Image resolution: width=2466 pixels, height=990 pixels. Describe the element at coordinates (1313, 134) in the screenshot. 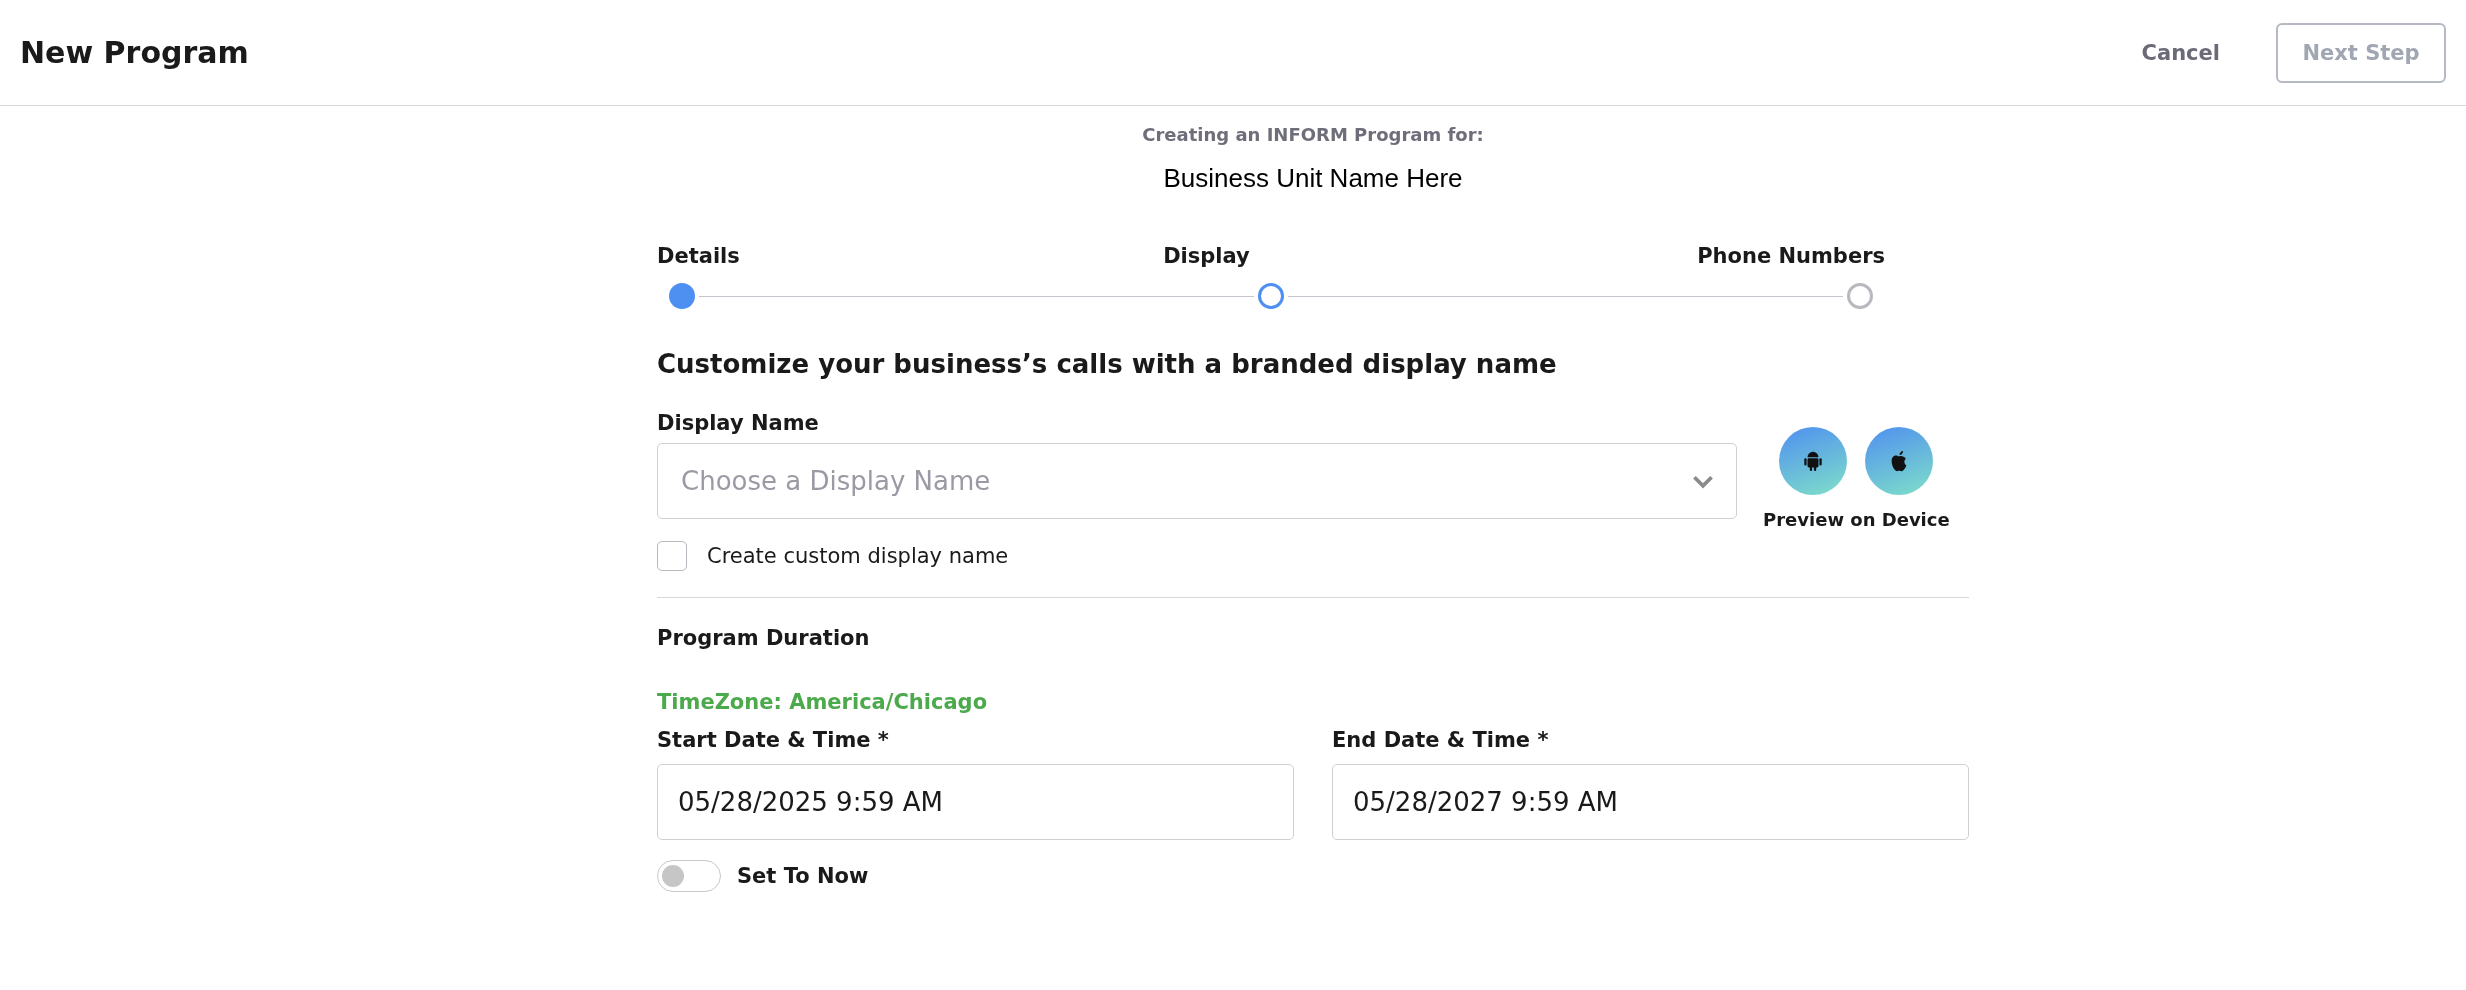

I see `context-caption: Creating an INFORM Program for:` at that location.